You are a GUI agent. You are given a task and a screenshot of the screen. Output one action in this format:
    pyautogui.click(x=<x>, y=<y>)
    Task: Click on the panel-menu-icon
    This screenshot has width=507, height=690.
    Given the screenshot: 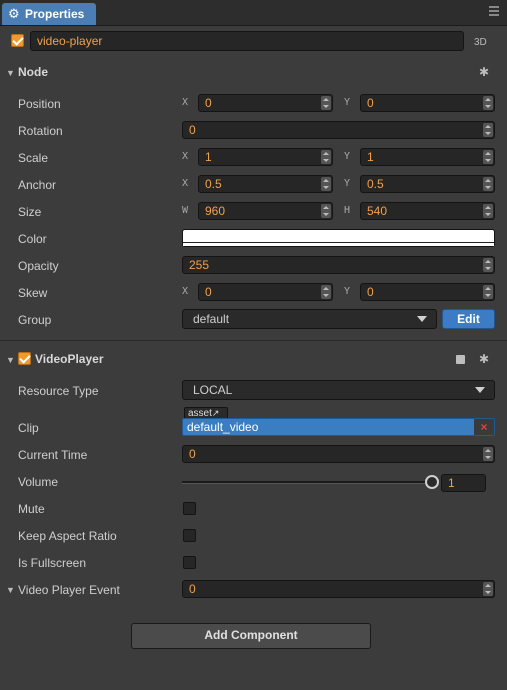 What is the action you would take?
    pyautogui.click(x=494, y=11)
    